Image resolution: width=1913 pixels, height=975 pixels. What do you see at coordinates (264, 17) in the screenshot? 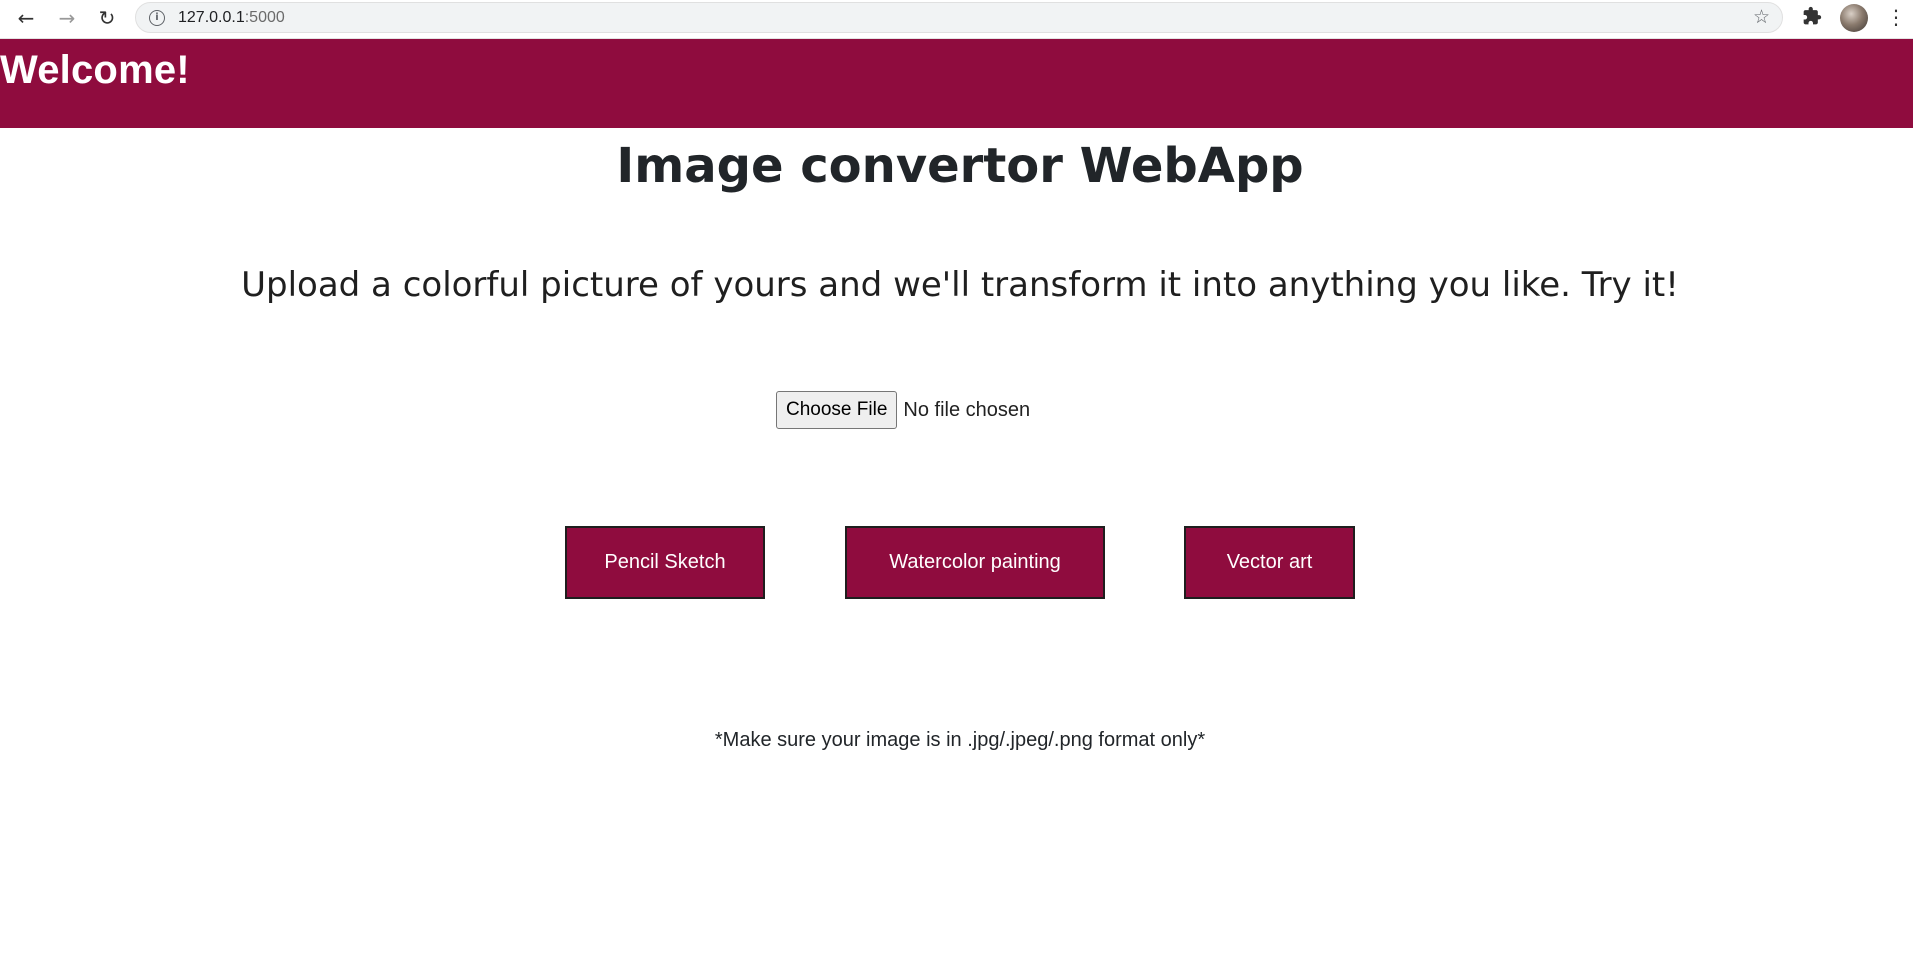
I see `url-port: :5000` at bounding box center [264, 17].